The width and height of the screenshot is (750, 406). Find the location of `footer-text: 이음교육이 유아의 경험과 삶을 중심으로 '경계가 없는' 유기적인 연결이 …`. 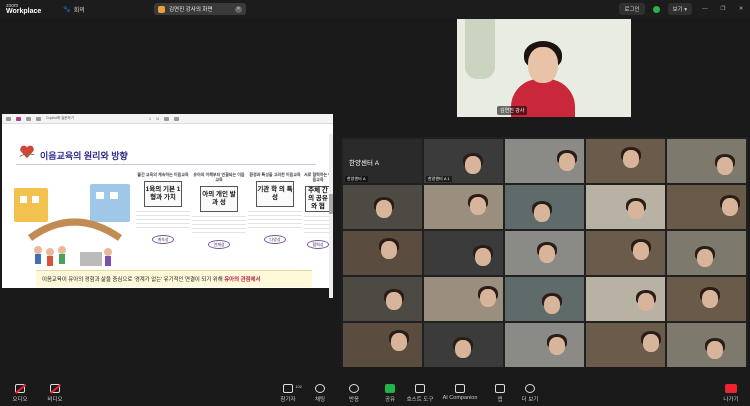

footer-text: 이음교육이 유아의 경험과 삶을 중심으로 '경계가 없는' 유기적인 연결이 … is located at coordinates (132, 280).